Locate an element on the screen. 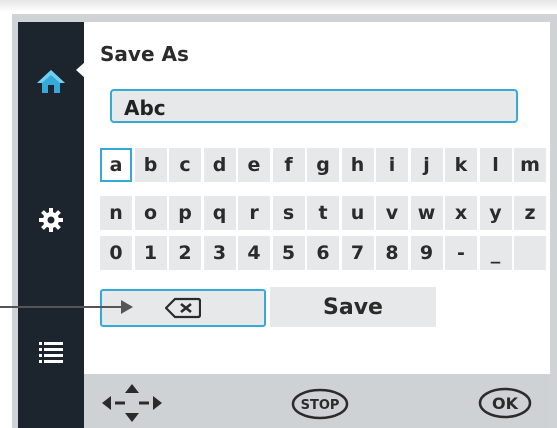  keyboard-key: v is located at coordinates (392, 213).